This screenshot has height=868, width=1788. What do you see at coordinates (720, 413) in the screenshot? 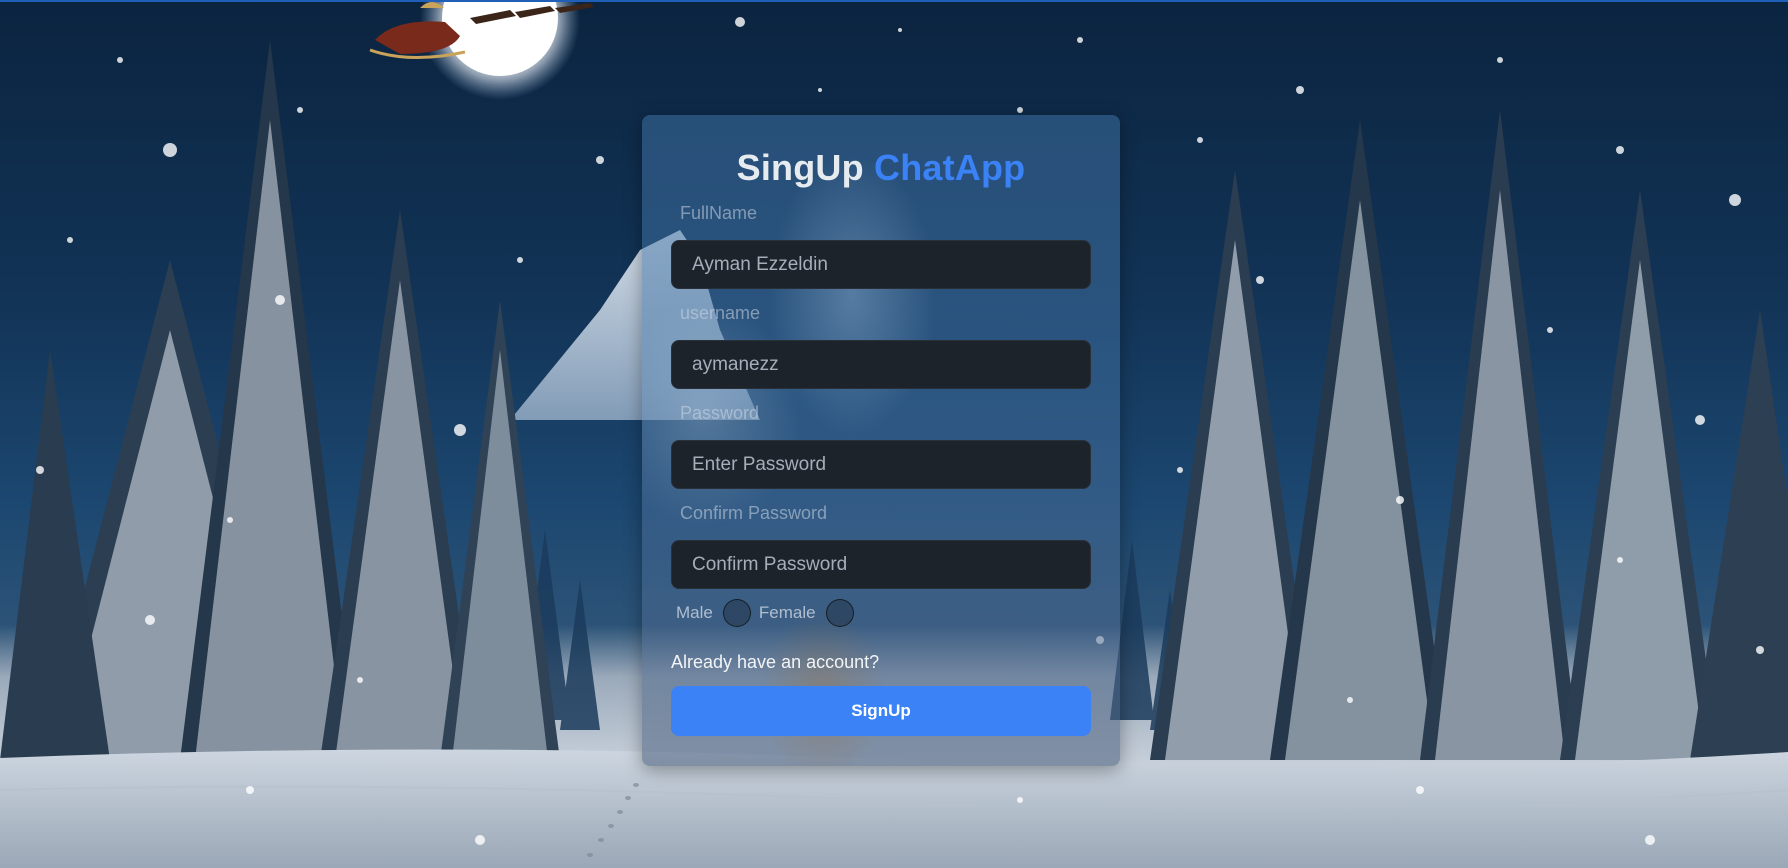
I see `password-label: Password` at bounding box center [720, 413].